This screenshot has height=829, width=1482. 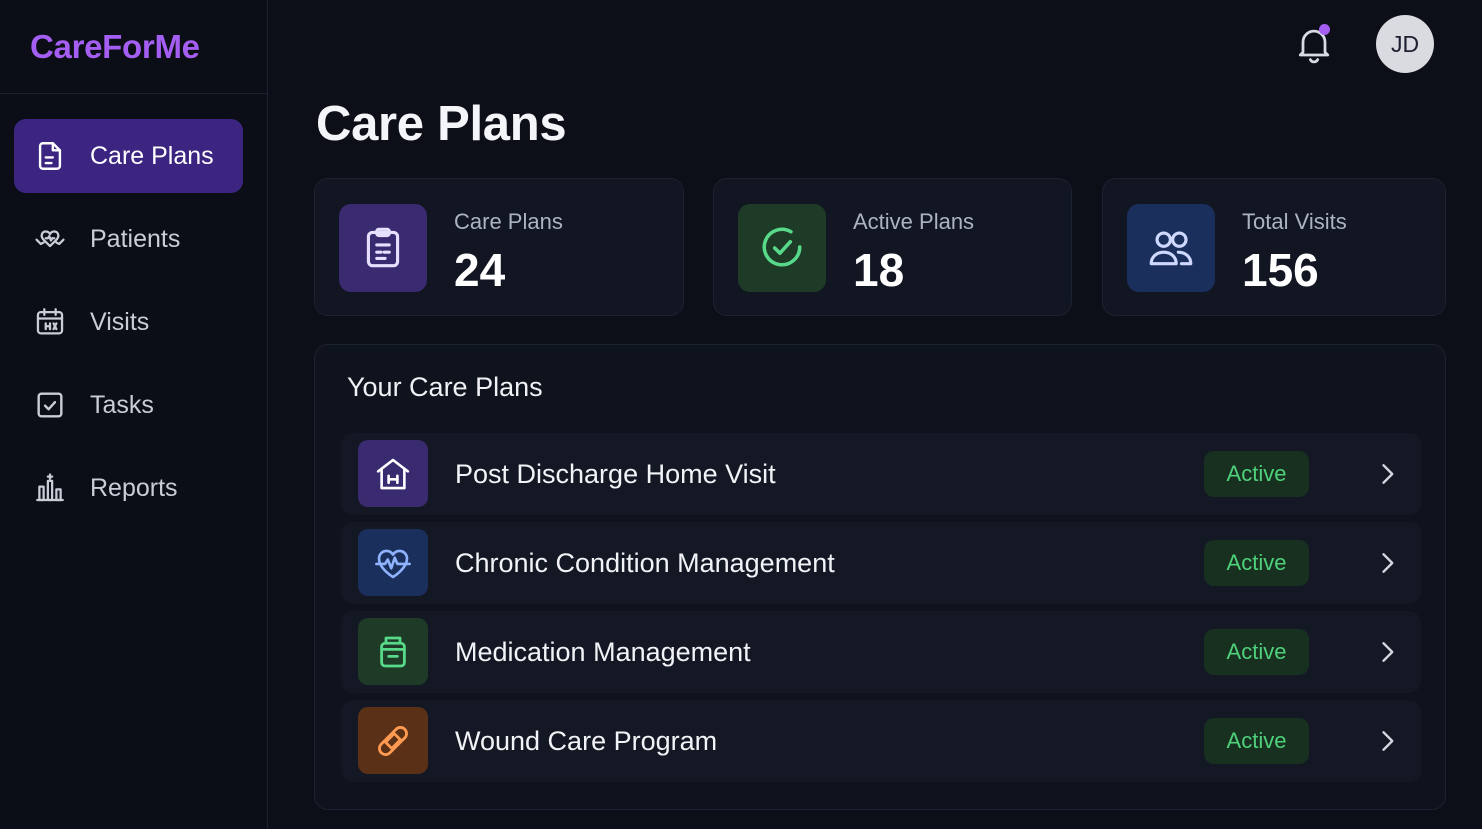 I want to click on heart-hands-icon, so click(x=50, y=239).